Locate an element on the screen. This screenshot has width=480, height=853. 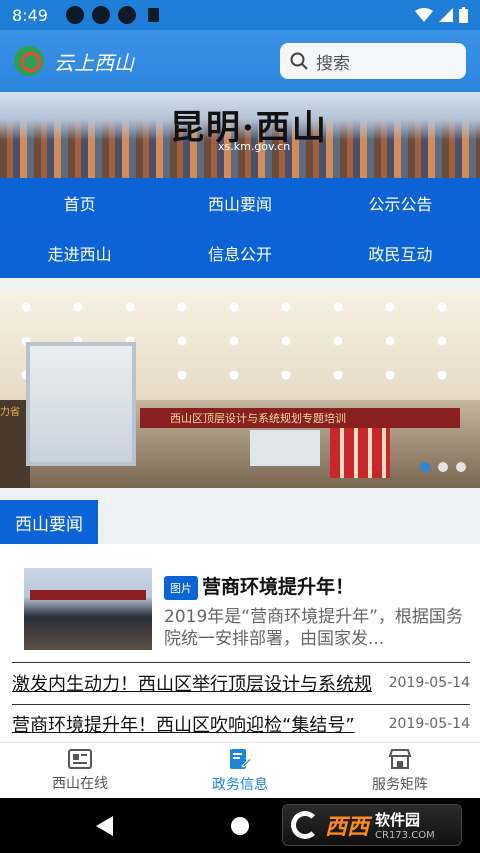
newspaper-icon is located at coordinates (80, 758).